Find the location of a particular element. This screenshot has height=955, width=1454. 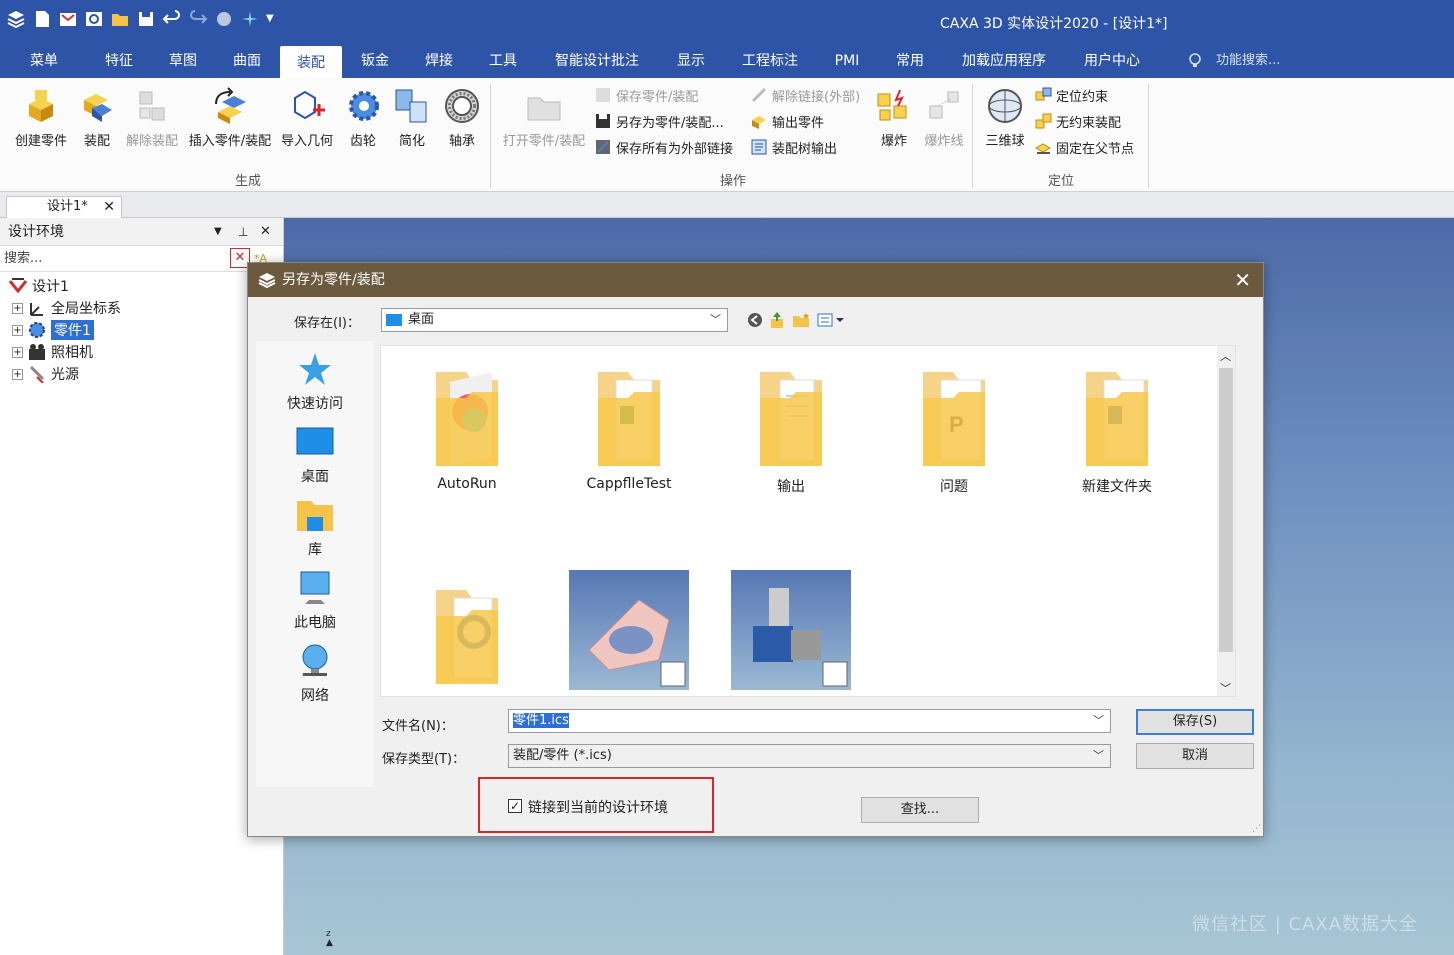

link-environment-checkbox: ✓ is located at coordinates (515, 806).